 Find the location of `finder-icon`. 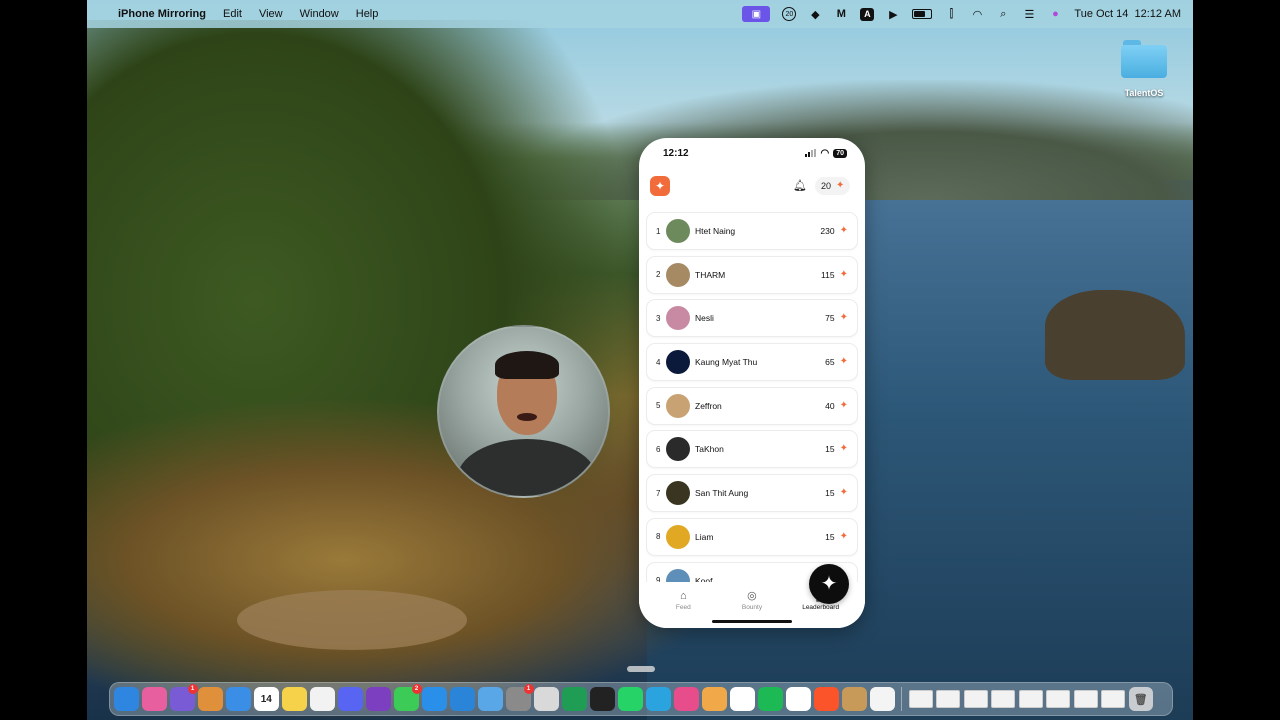

finder-icon is located at coordinates (126, 699).